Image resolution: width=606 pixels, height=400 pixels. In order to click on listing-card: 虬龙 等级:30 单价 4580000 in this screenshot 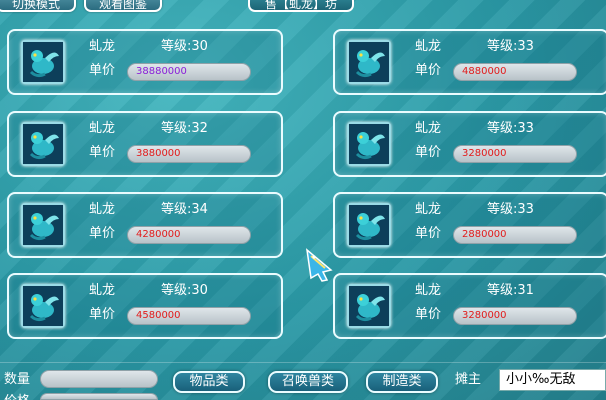, I will do `click(145, 306)`.